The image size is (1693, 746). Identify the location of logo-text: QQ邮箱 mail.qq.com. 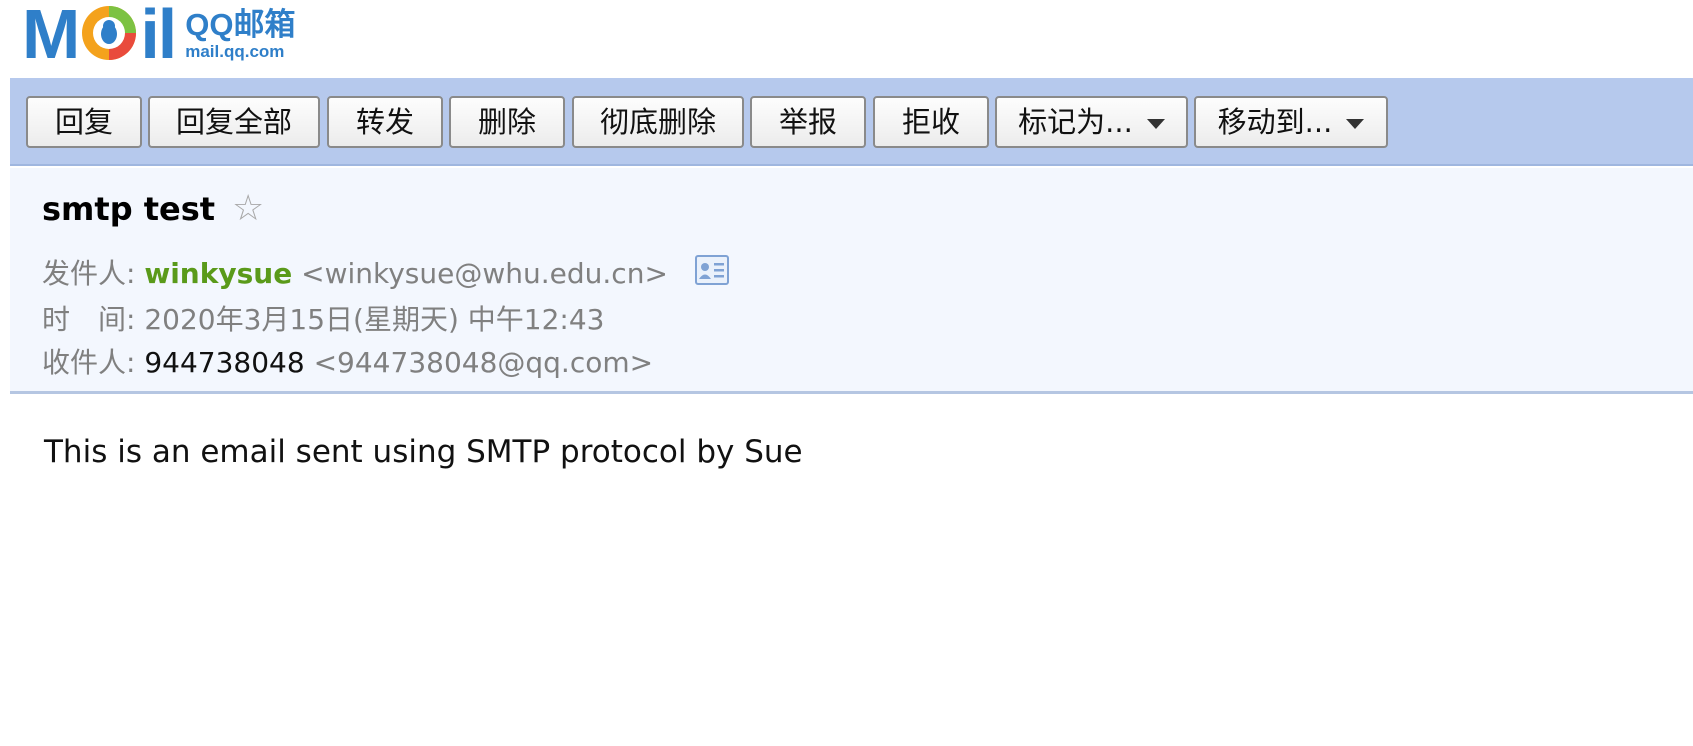
(240, 33).